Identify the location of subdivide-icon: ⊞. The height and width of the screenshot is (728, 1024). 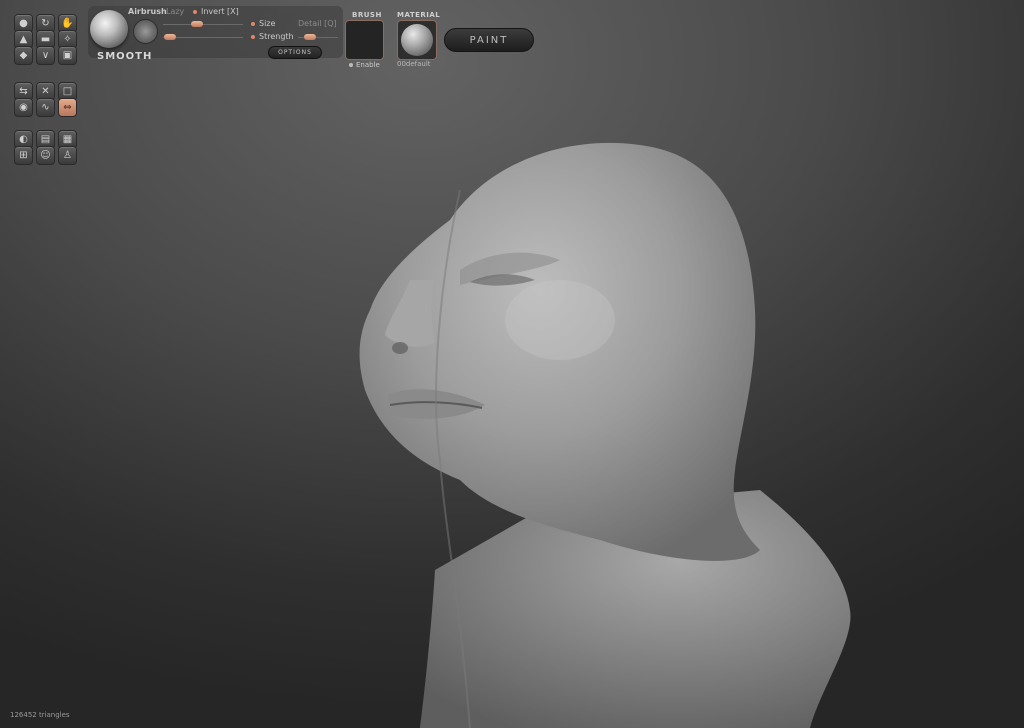
(23, 155).